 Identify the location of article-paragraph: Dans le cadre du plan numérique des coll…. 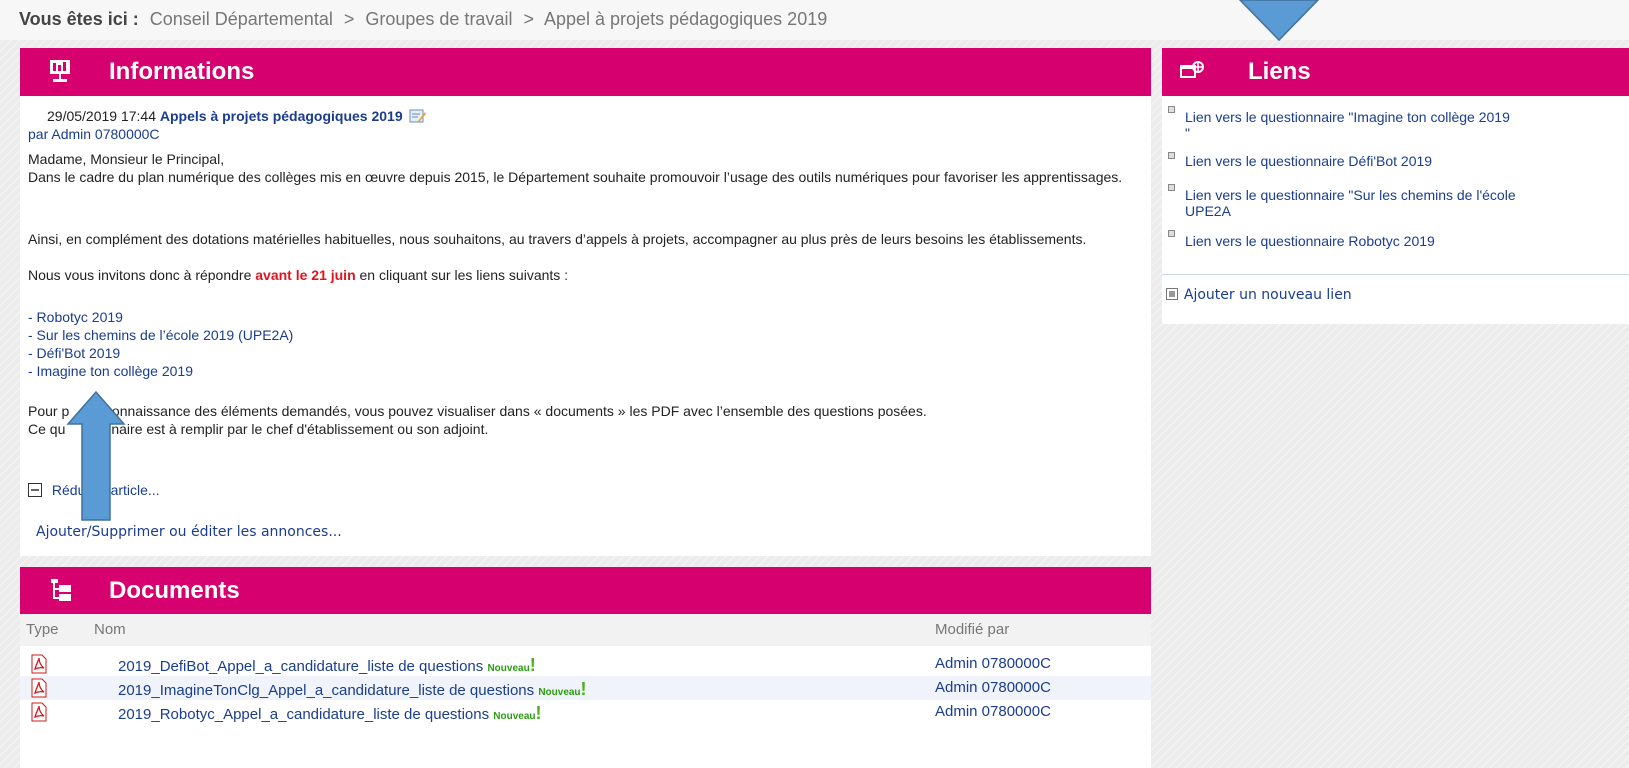
(575, 177).